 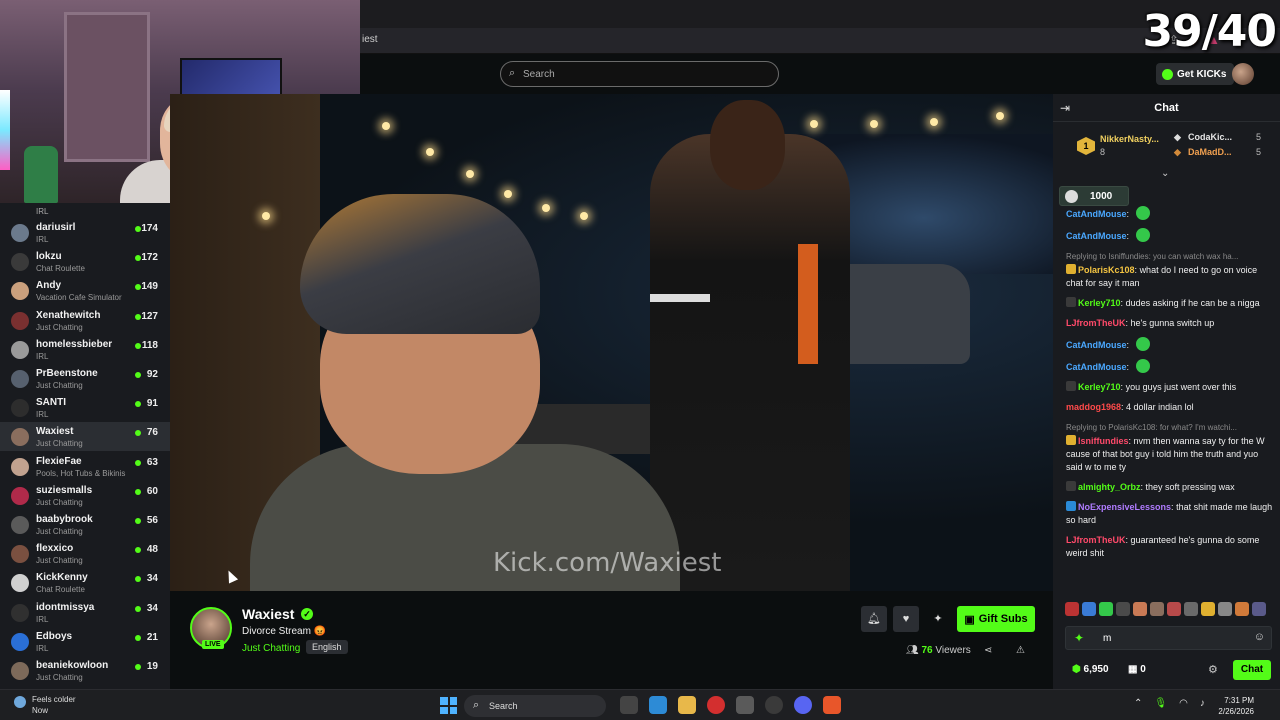 I want to click on start-button, so click(x=448, y=705).